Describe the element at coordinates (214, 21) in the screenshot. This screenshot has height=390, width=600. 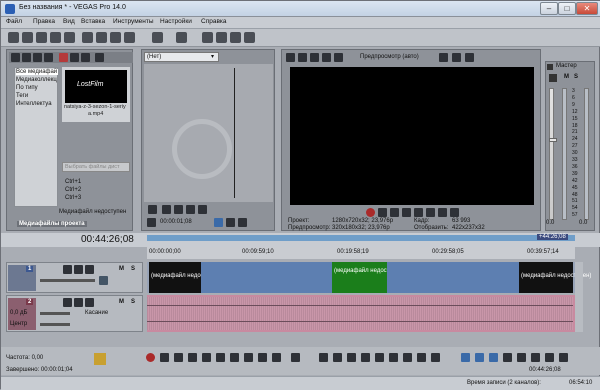
I see `menu-help: Справка` at that location.